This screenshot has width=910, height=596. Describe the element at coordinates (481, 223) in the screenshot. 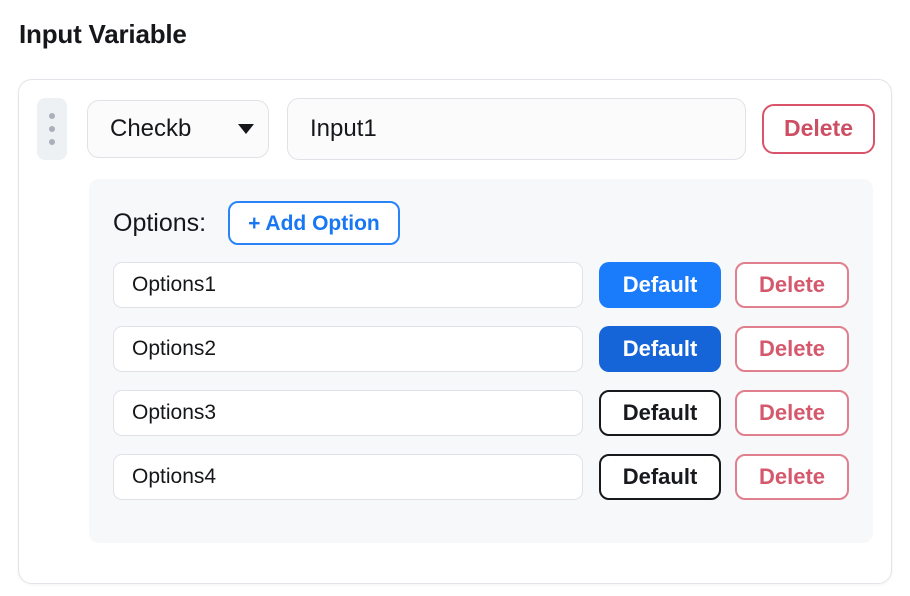

I see `options-header: Options: + Add Option` at that location.